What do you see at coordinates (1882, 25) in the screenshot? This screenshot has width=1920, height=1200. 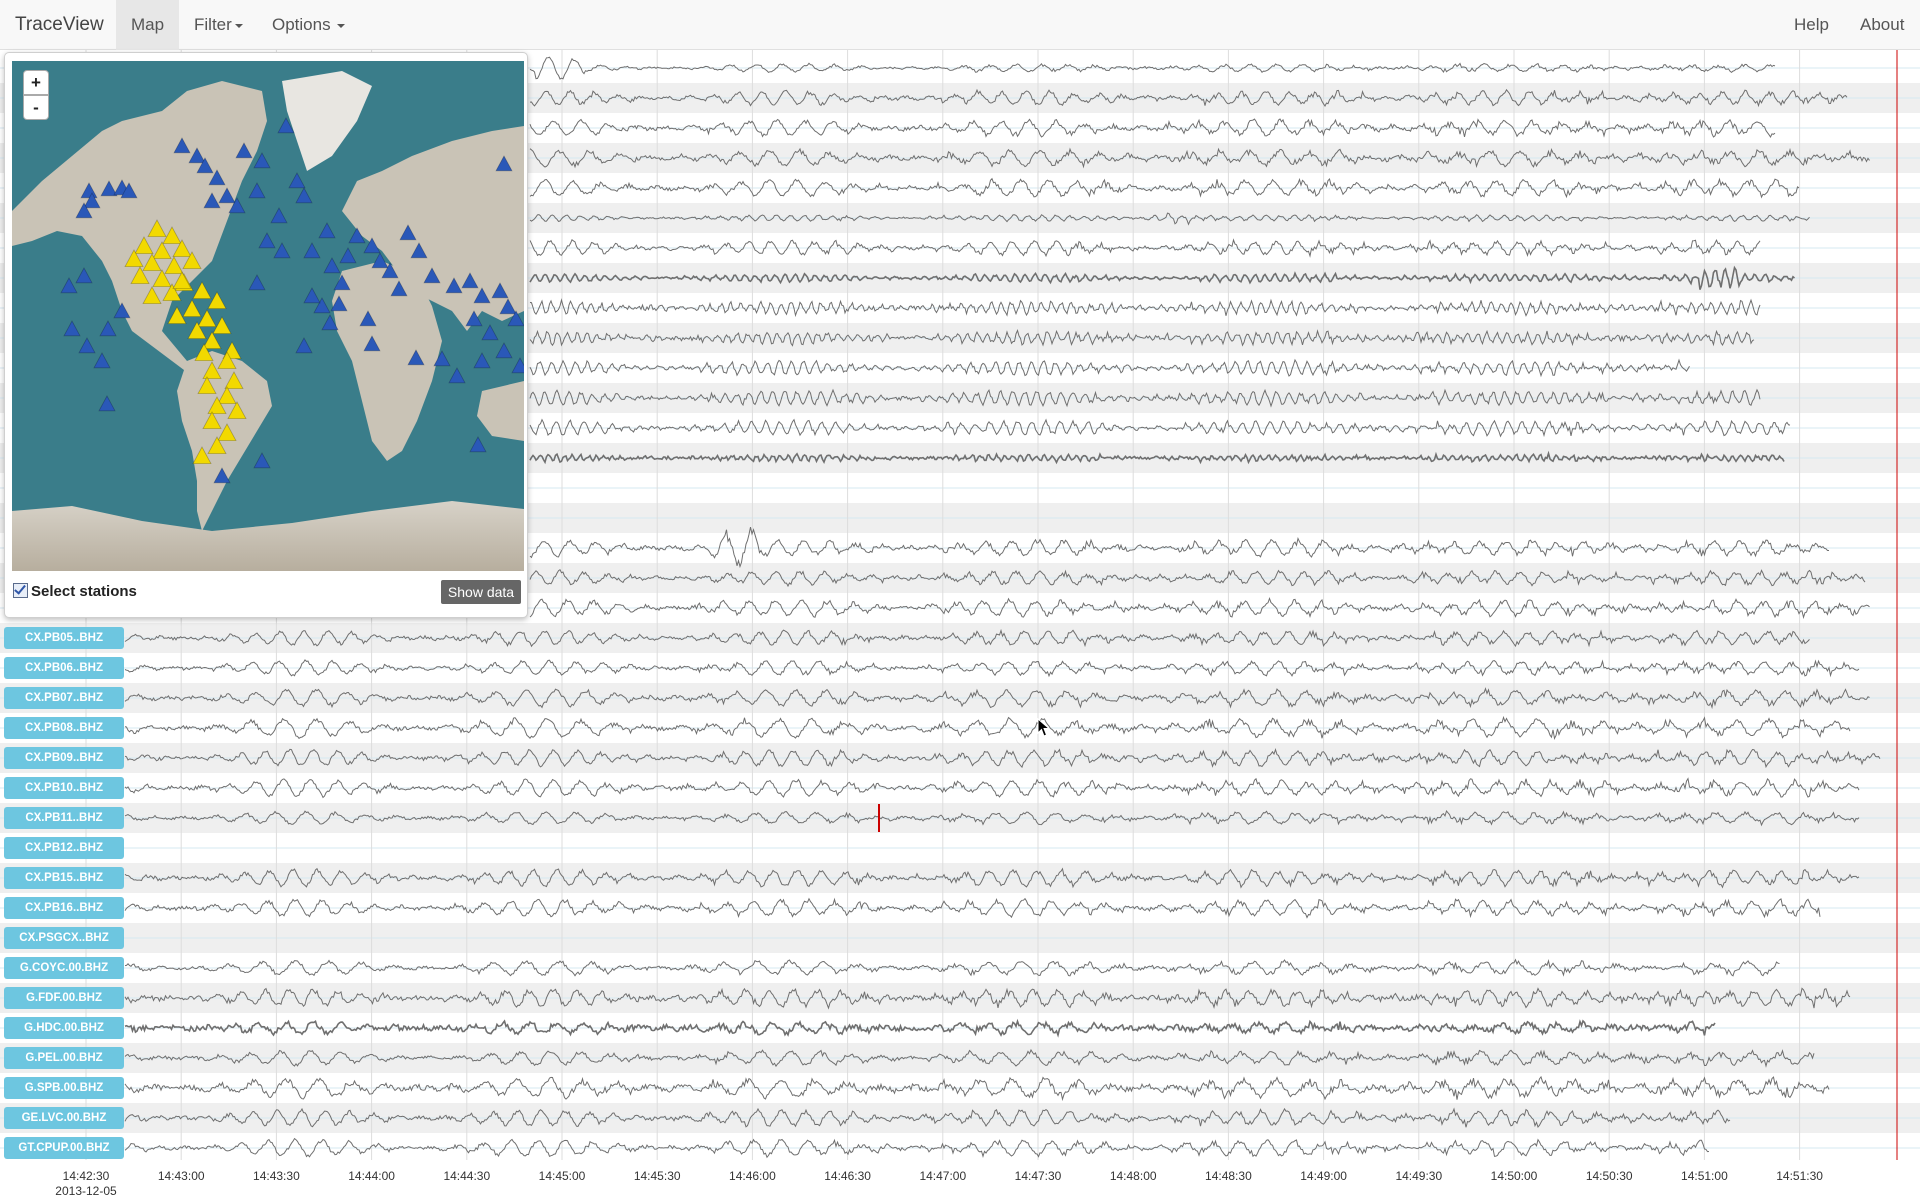 I see `nav-about: About` at bounding box center [1882, 25].